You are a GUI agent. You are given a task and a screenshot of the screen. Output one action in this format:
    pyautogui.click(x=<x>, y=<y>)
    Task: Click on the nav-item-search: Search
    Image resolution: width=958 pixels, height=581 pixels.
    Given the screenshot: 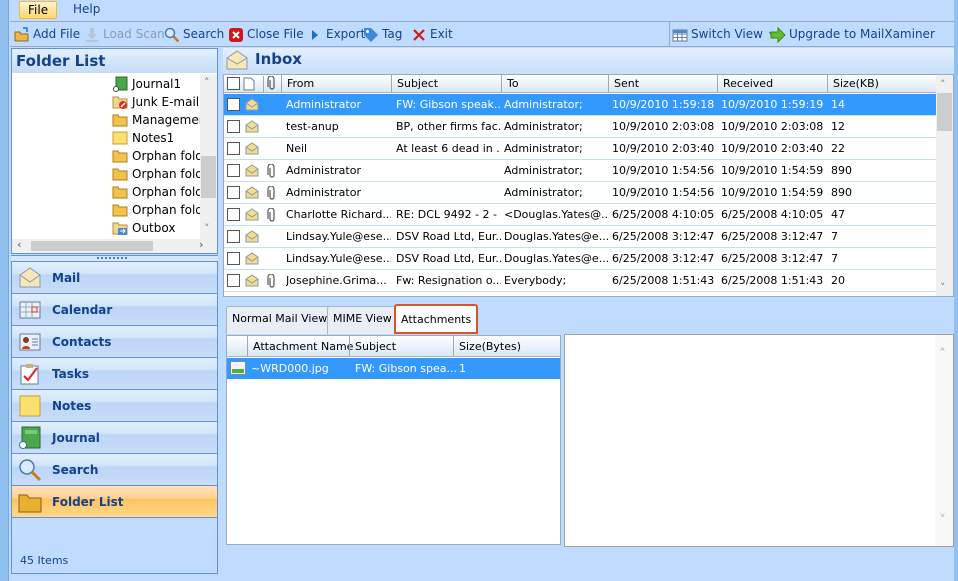 What is the action you would take?
    pyautogui.click(x=114, y=470)
    